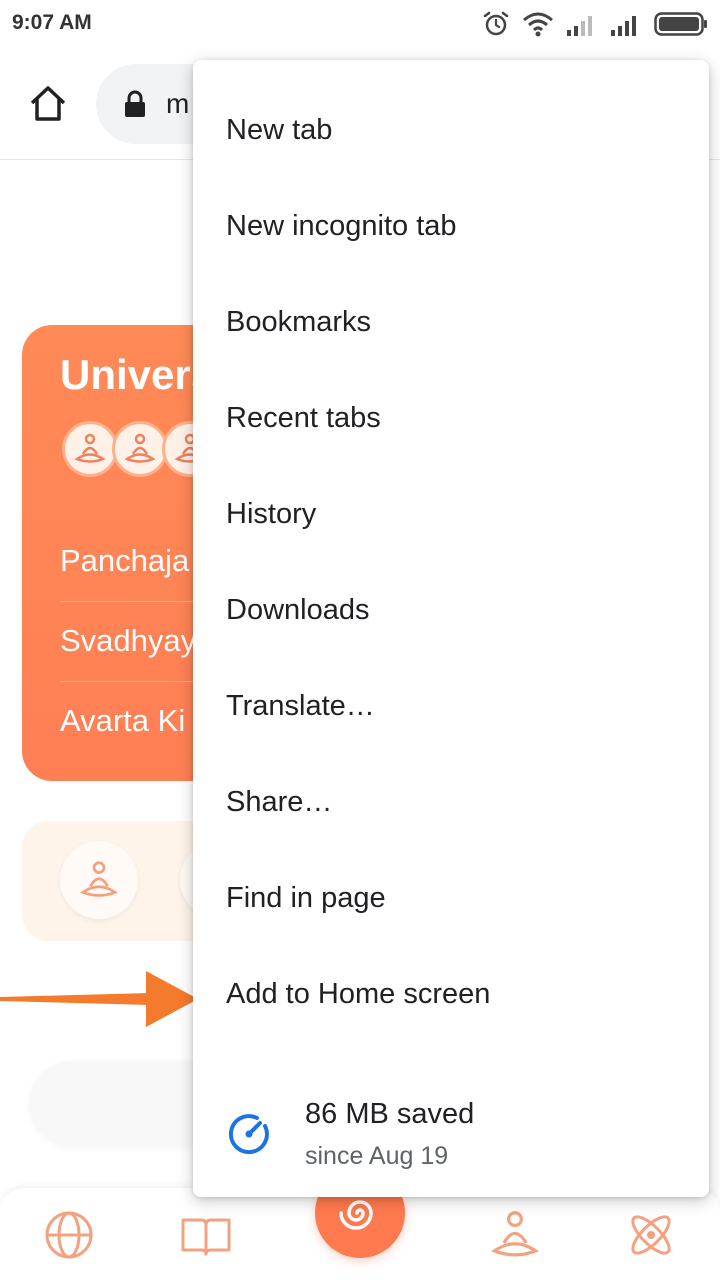 The image size is (720, 1280). I want to click on hero-list-item: Avarta Ki, so click(122, 721).